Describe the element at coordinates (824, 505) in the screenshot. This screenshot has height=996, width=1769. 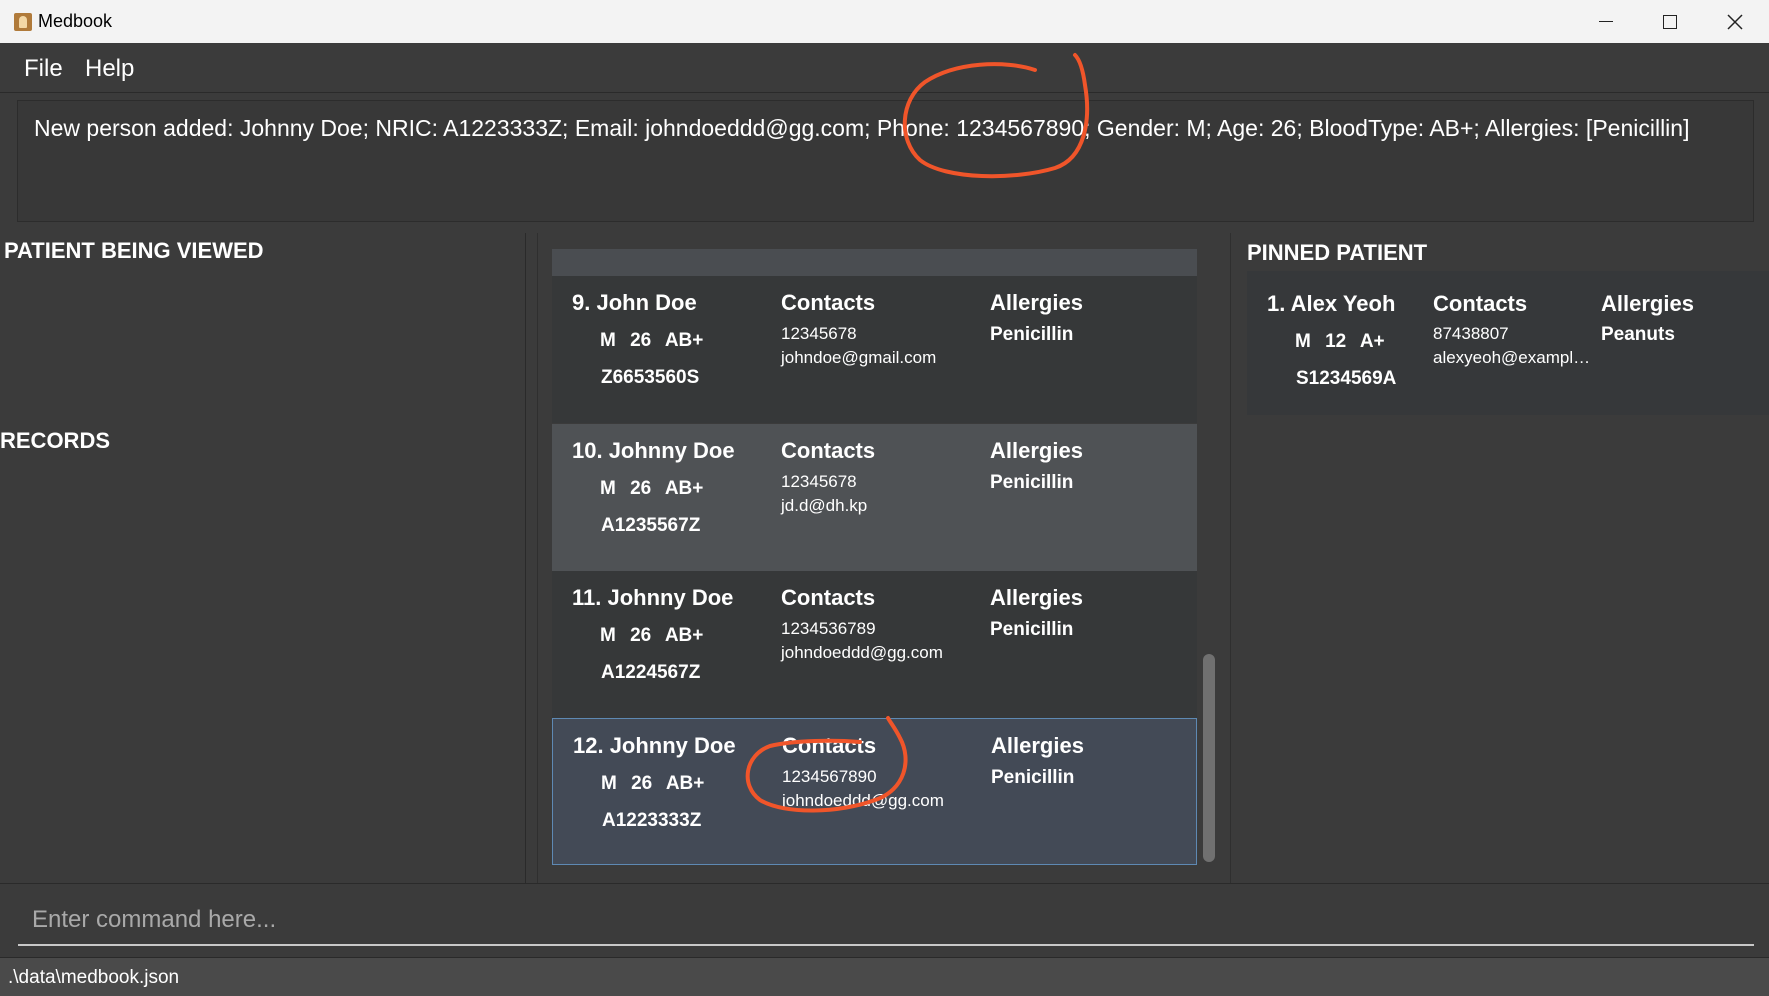
I see `patient-email: jd.d@dh.kp` at that location.